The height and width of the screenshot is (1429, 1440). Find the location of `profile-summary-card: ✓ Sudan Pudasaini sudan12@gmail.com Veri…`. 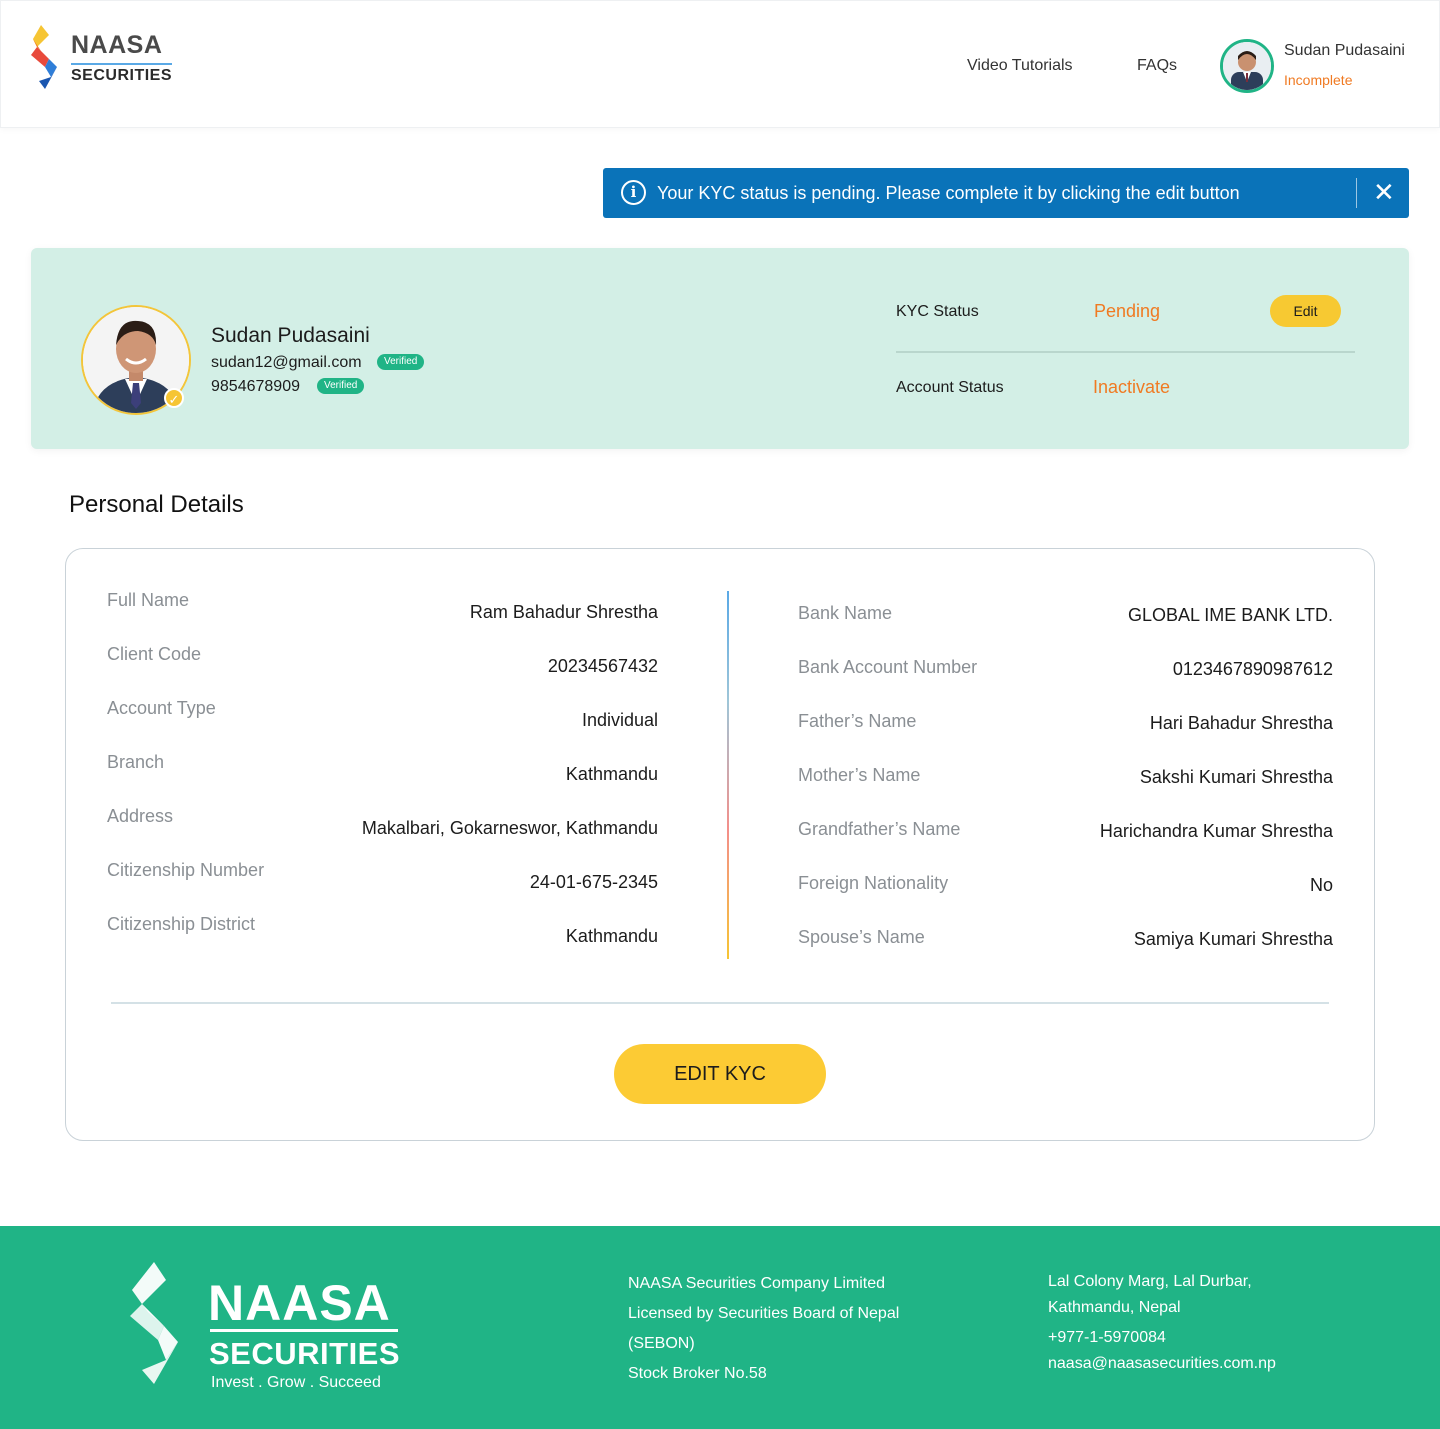

profile-summary-card: ✓ Sudan Pudasaini sudan12@gmail.com Veri… is located at coordinates (720, 348).